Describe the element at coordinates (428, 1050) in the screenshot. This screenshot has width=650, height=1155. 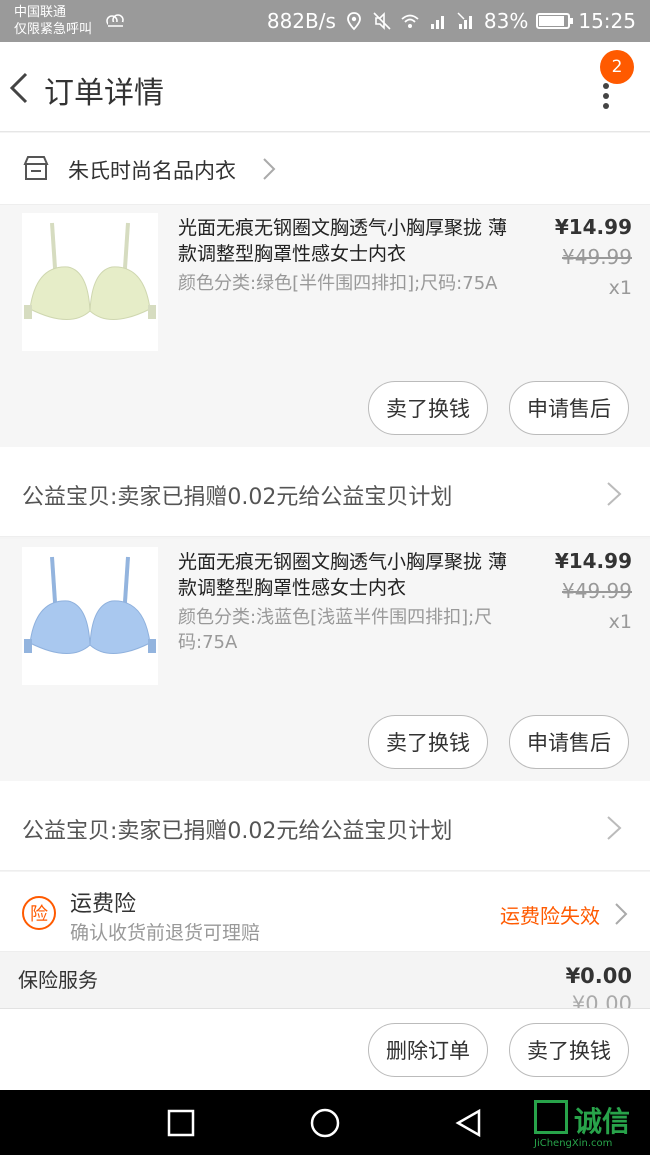
I see `delete-order-button: 删除订单` at that location.